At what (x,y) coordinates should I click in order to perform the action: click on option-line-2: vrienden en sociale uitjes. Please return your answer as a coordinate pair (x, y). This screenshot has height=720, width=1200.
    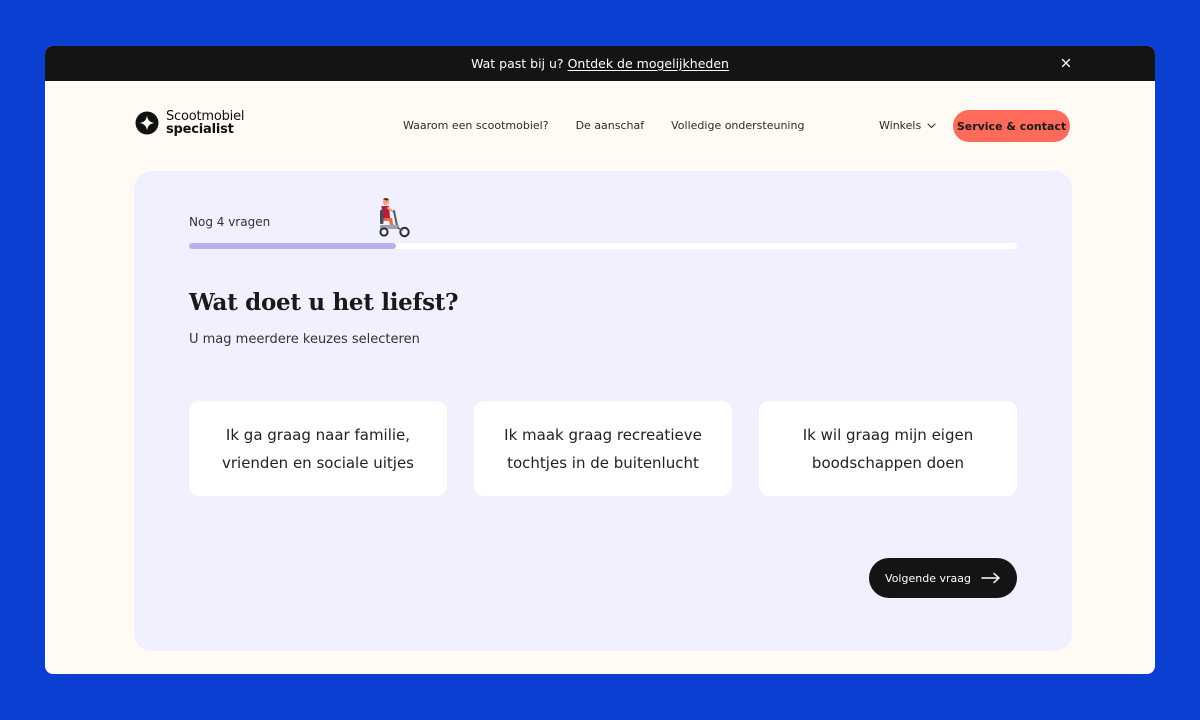
    Looking at the image, I should click on (317, 462).